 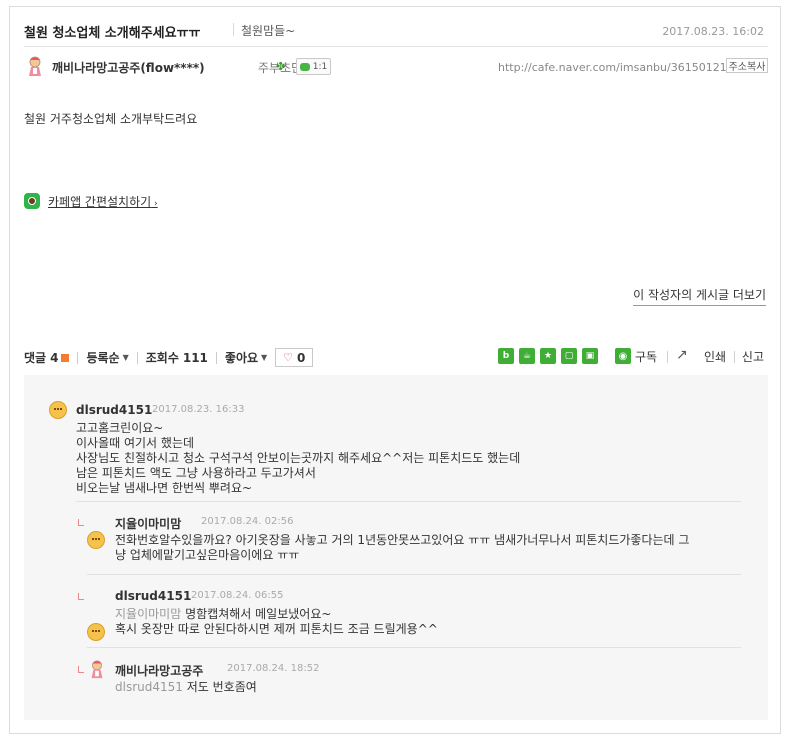 I want to click on mention-link: 지율이마미맘, so click(x=148, y=614).